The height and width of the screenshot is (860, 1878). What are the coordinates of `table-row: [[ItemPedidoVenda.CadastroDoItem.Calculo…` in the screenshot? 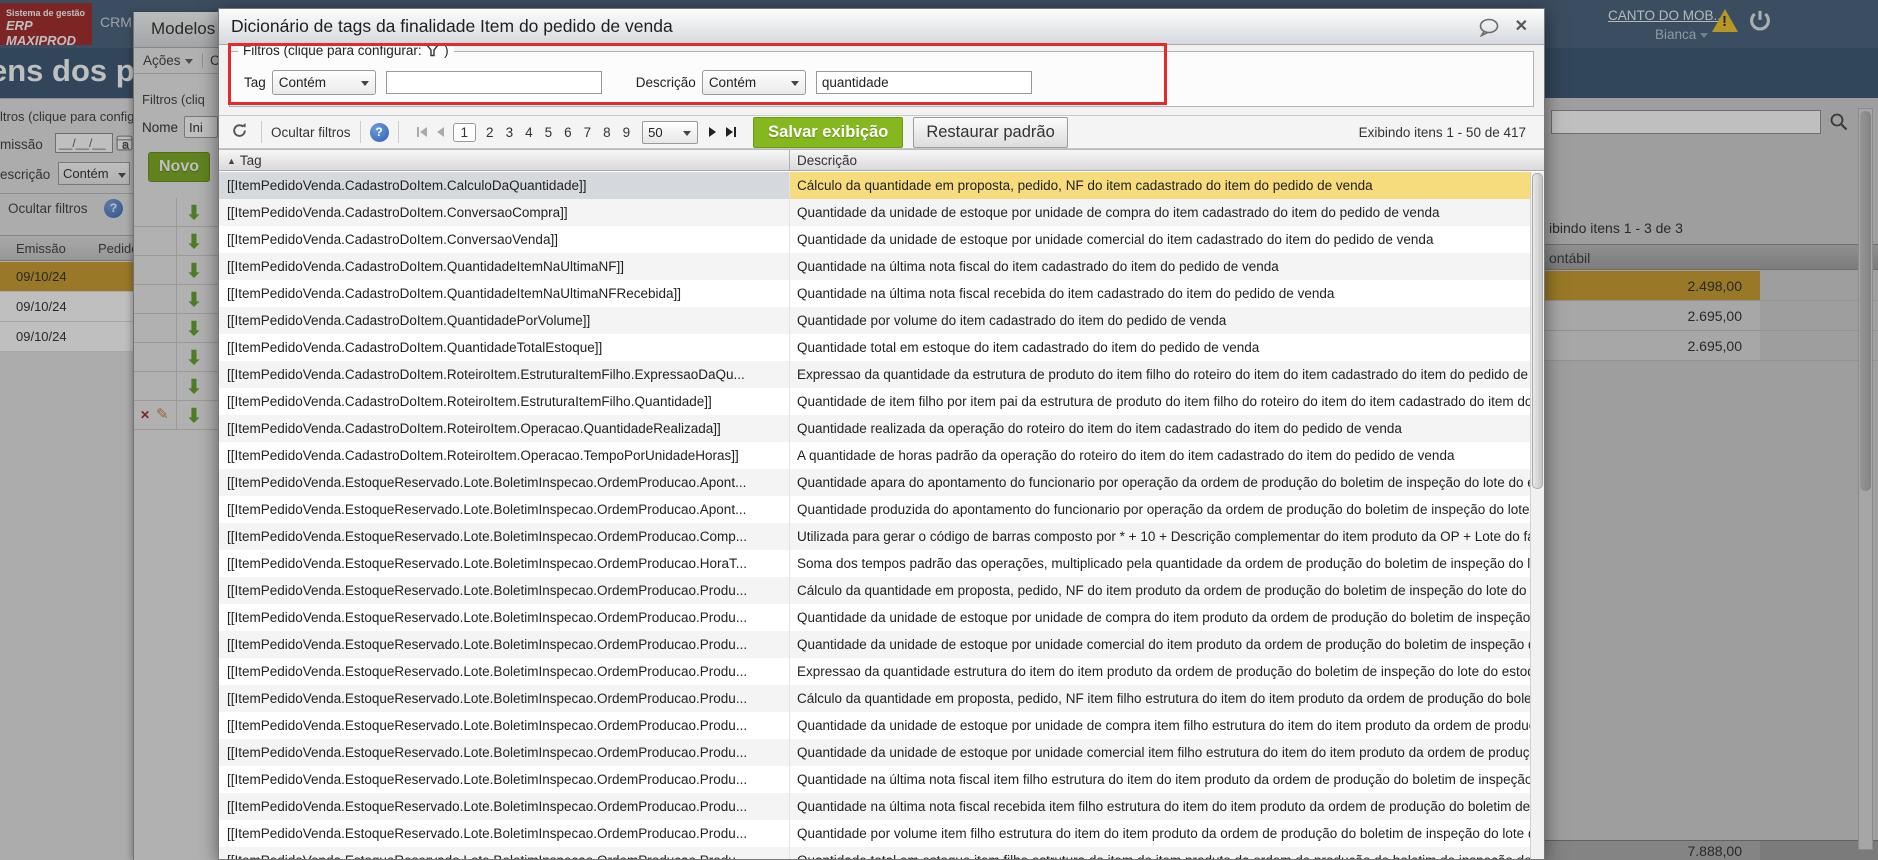 It's located at (874, 185).